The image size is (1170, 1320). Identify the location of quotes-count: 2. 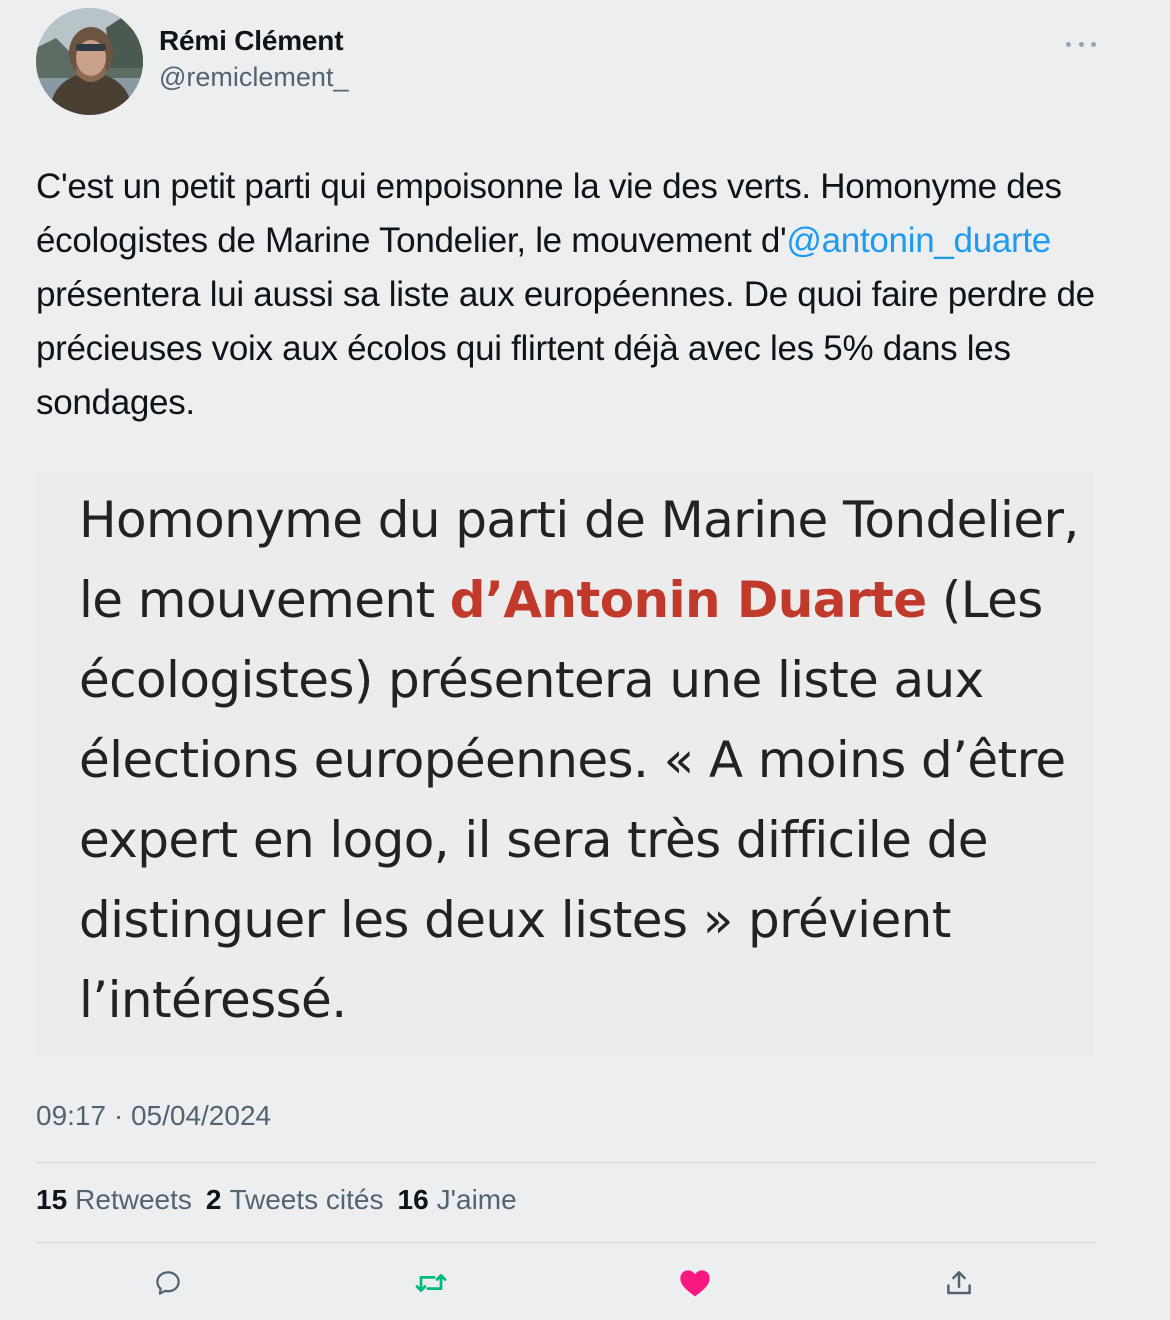
(213, 1199).